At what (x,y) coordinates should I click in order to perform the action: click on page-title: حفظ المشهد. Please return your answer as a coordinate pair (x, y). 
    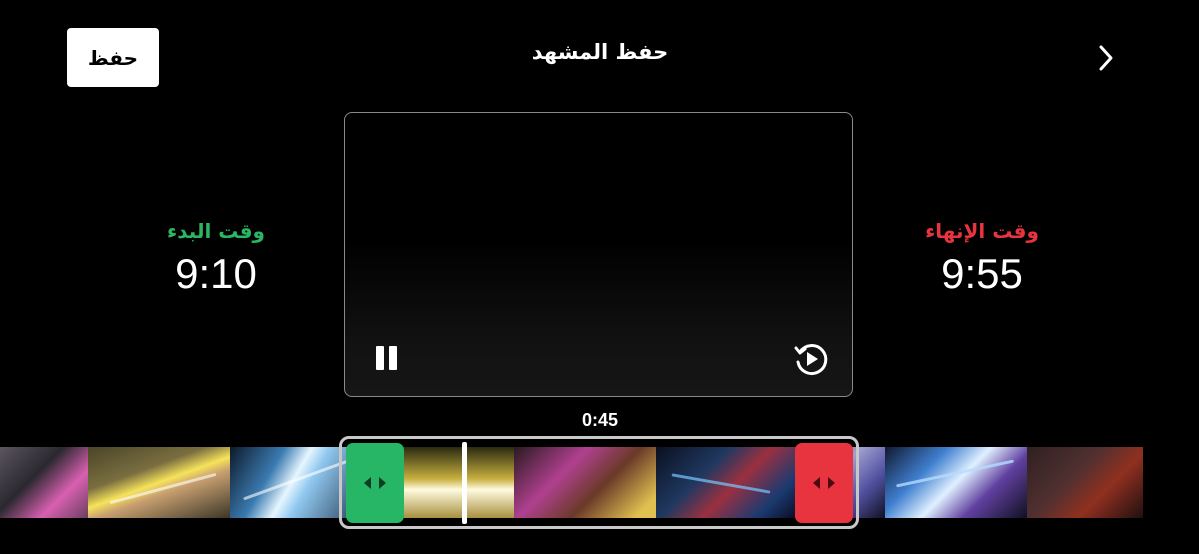
    Looking at the image, I should click on (600, 52).